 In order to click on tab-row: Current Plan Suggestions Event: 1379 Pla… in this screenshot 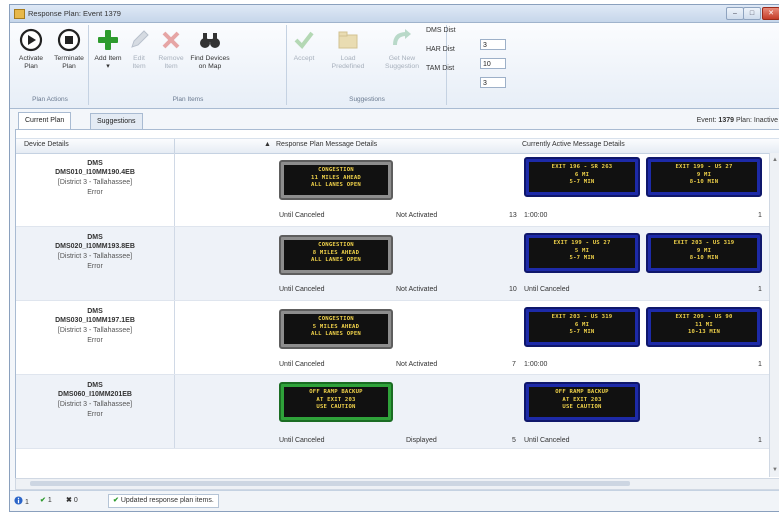, I will do `click(394, 119)`.